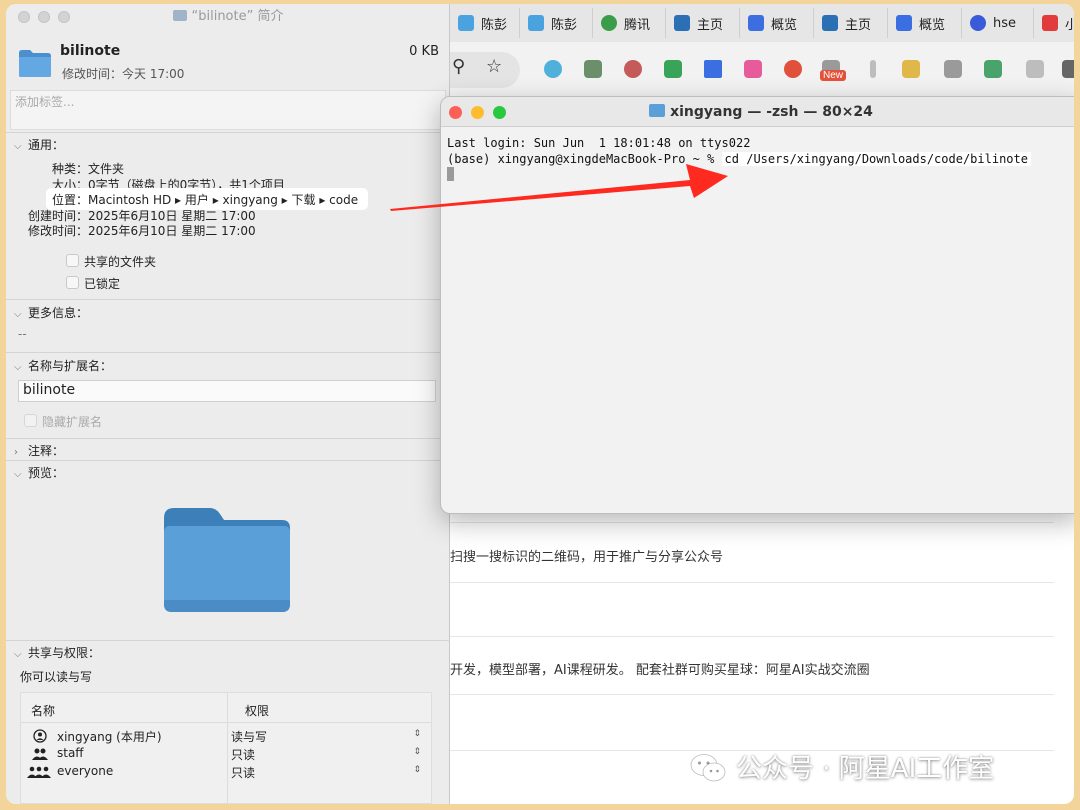  I want to click on download-icon, so click(953, 69).